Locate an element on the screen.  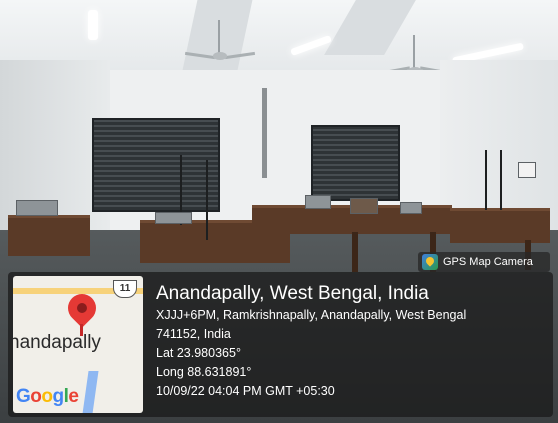
location-title: Anandapally, West Bengal, India is located at coordinates (292, 293).